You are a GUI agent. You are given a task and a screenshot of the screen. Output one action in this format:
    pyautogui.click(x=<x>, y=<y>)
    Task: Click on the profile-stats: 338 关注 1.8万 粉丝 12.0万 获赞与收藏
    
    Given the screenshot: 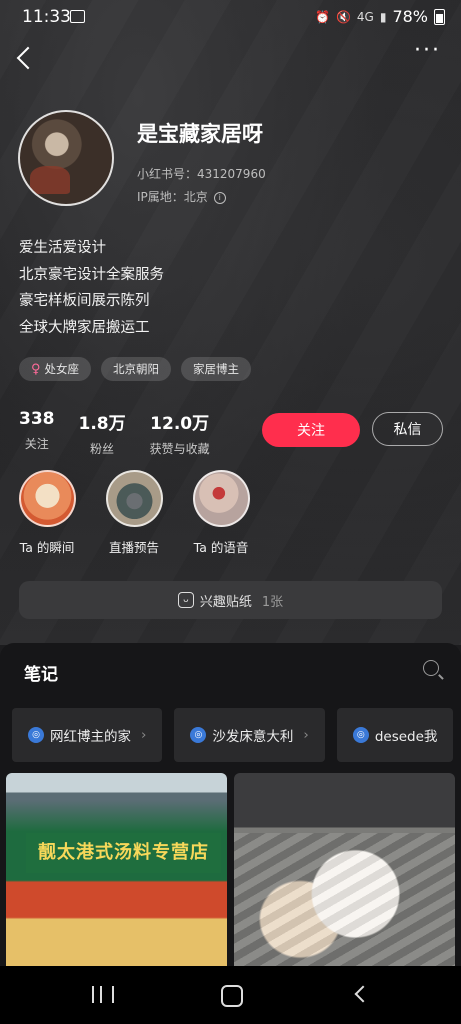 What is the action you would take?
    pyautogui.click(x=126, y=433)
    